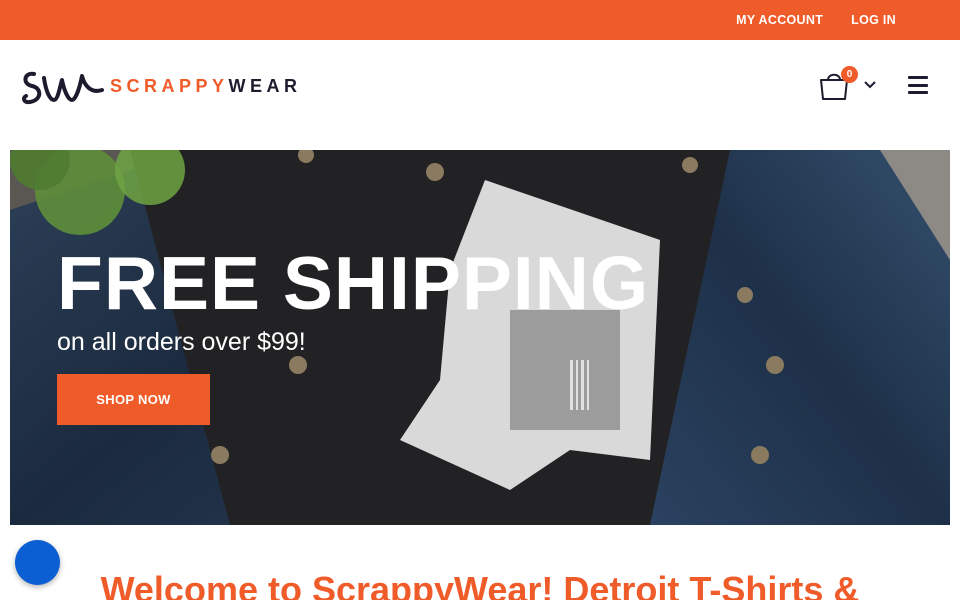 This screenshot has width=960, height=600. What do you see at coordinates (480, 20) in the screenshot?
I see `top-utility-bar: MY ACCOUNT LOG IN` at bounding box center [480, 20].